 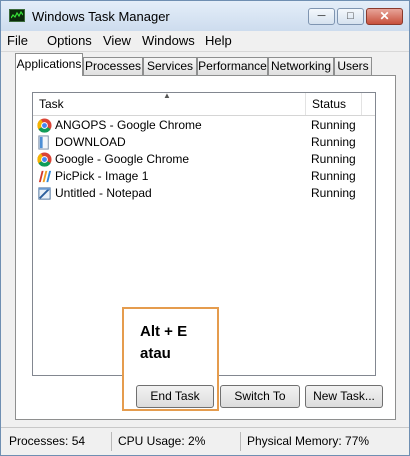 What do you see at coordinates (204, 142) in the screenshot?
I see `task-row: DOWNLOAD Running` at bounding box center [204, 142].